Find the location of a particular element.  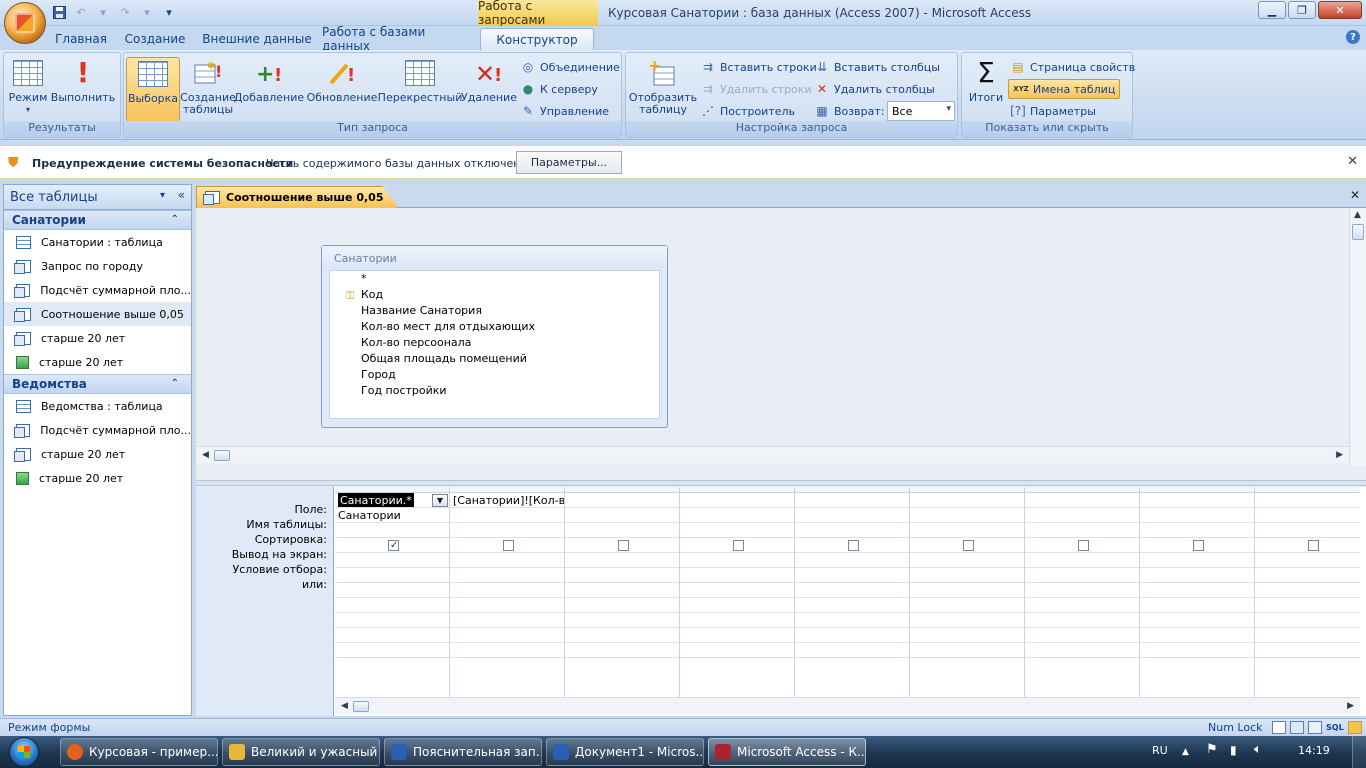

insert-columns-button: ⇊ Вставить столбцы is located at coordinates (877, 67).